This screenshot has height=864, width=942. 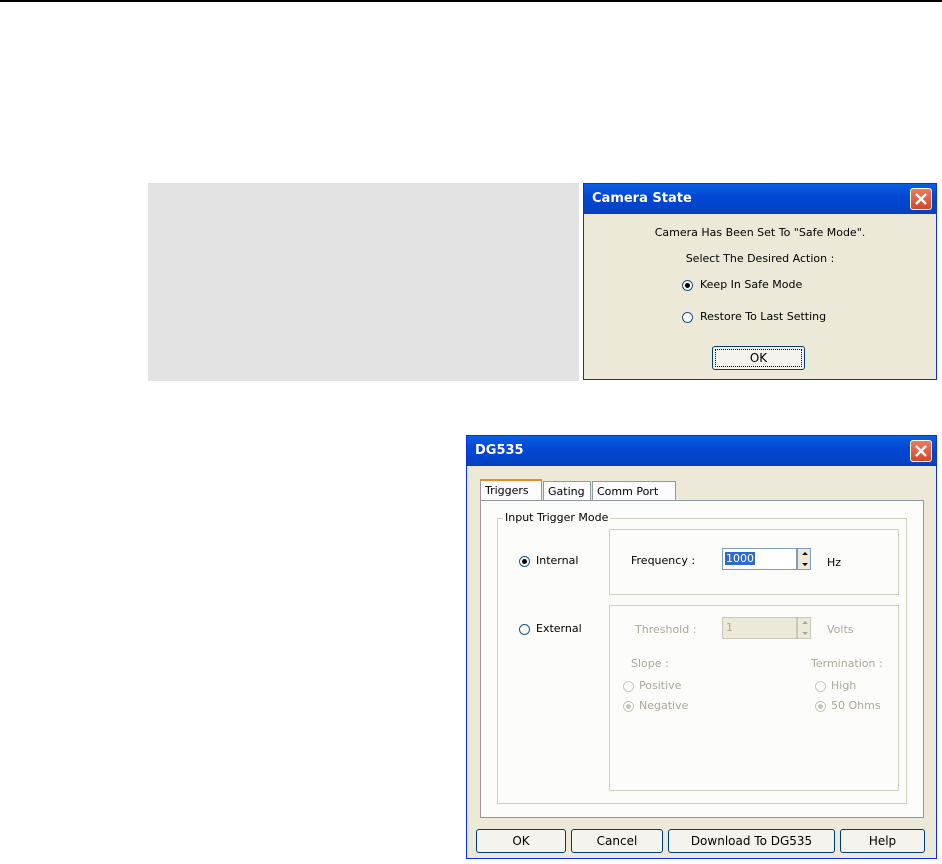 I want to click on dg535-cancel-button: Cancel, so click(x=617, y=841).